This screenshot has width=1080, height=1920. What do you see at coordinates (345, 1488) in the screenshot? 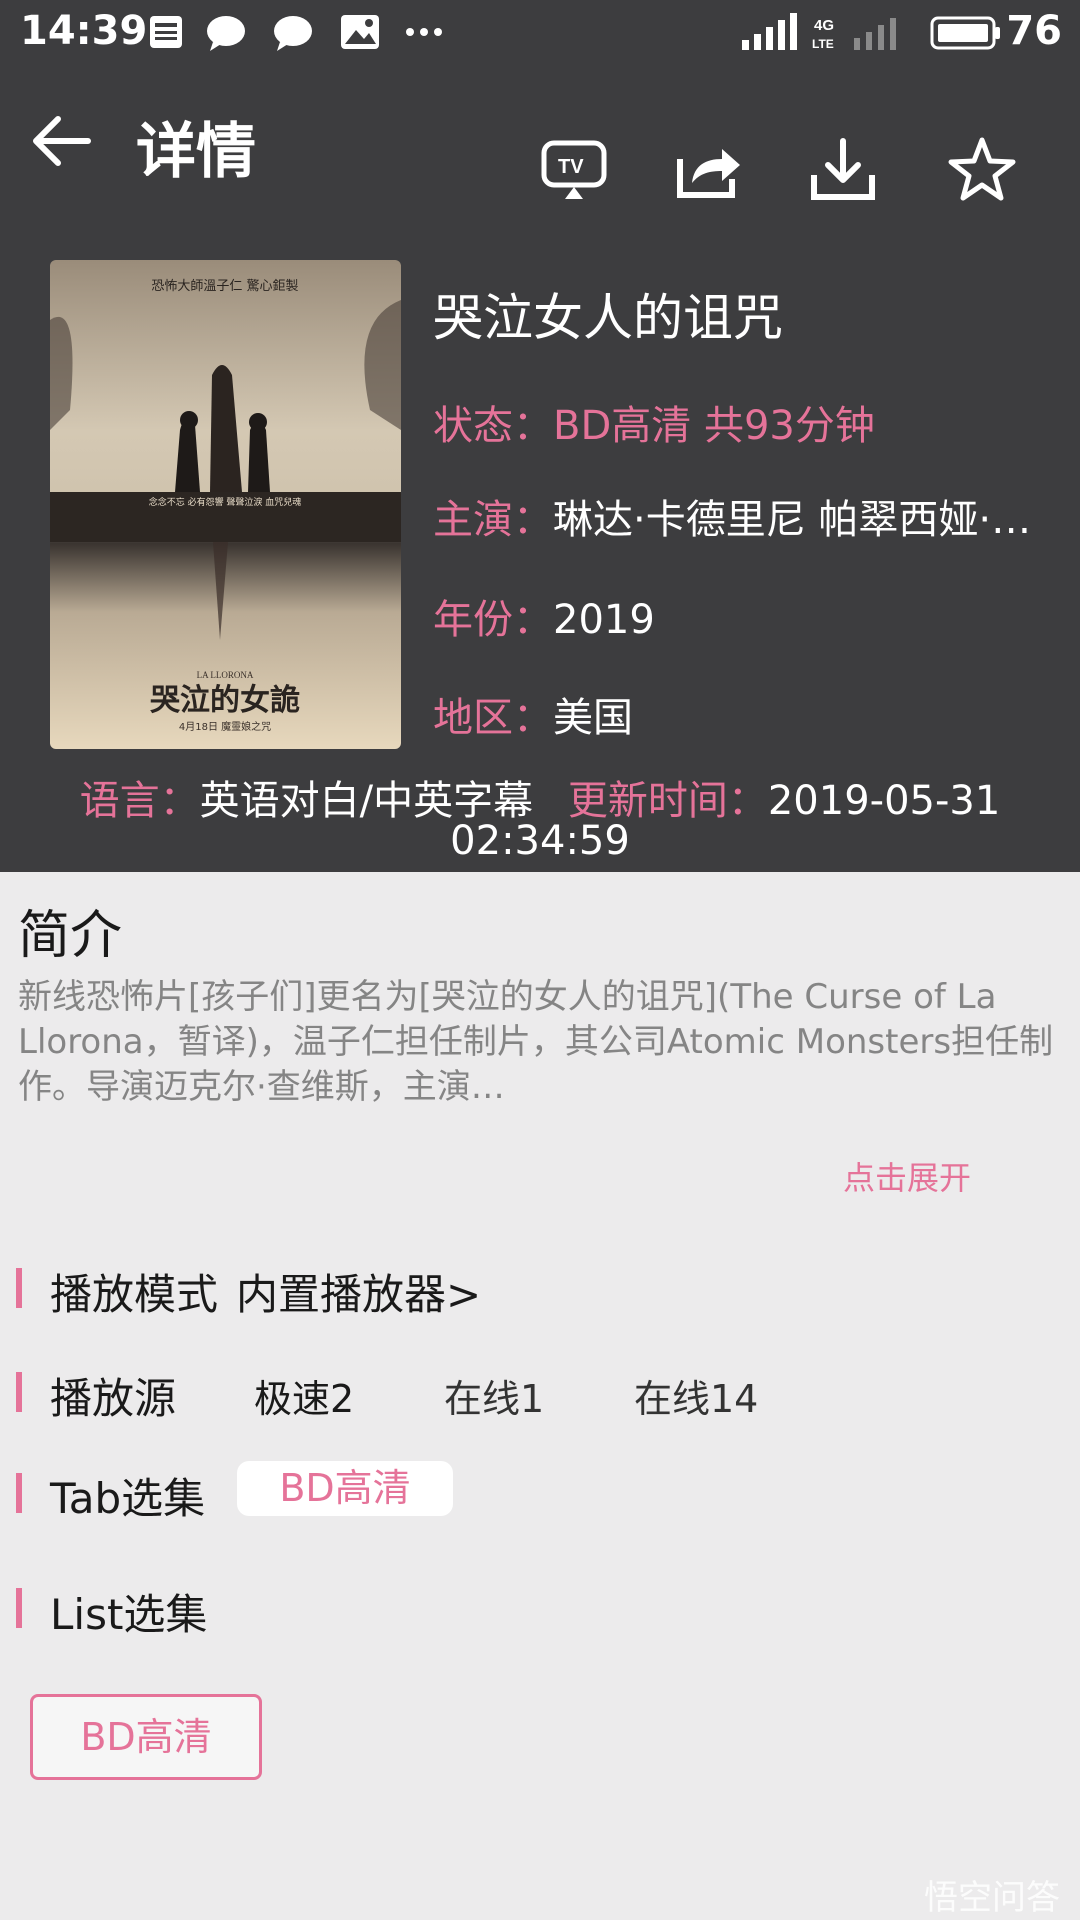
I see `episode-tab-chip: BD高清` at bounding box center [345, 1488].